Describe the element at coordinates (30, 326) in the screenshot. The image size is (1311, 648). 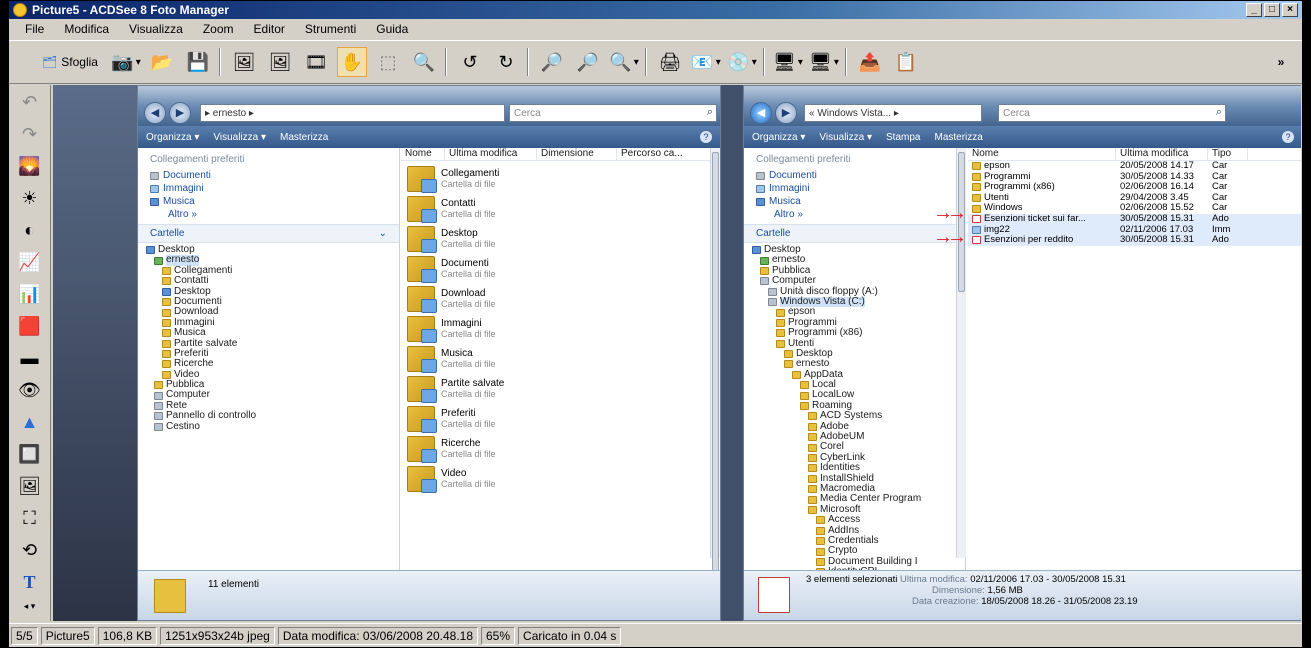
I see `color-balance-button: 🟥` at that location.